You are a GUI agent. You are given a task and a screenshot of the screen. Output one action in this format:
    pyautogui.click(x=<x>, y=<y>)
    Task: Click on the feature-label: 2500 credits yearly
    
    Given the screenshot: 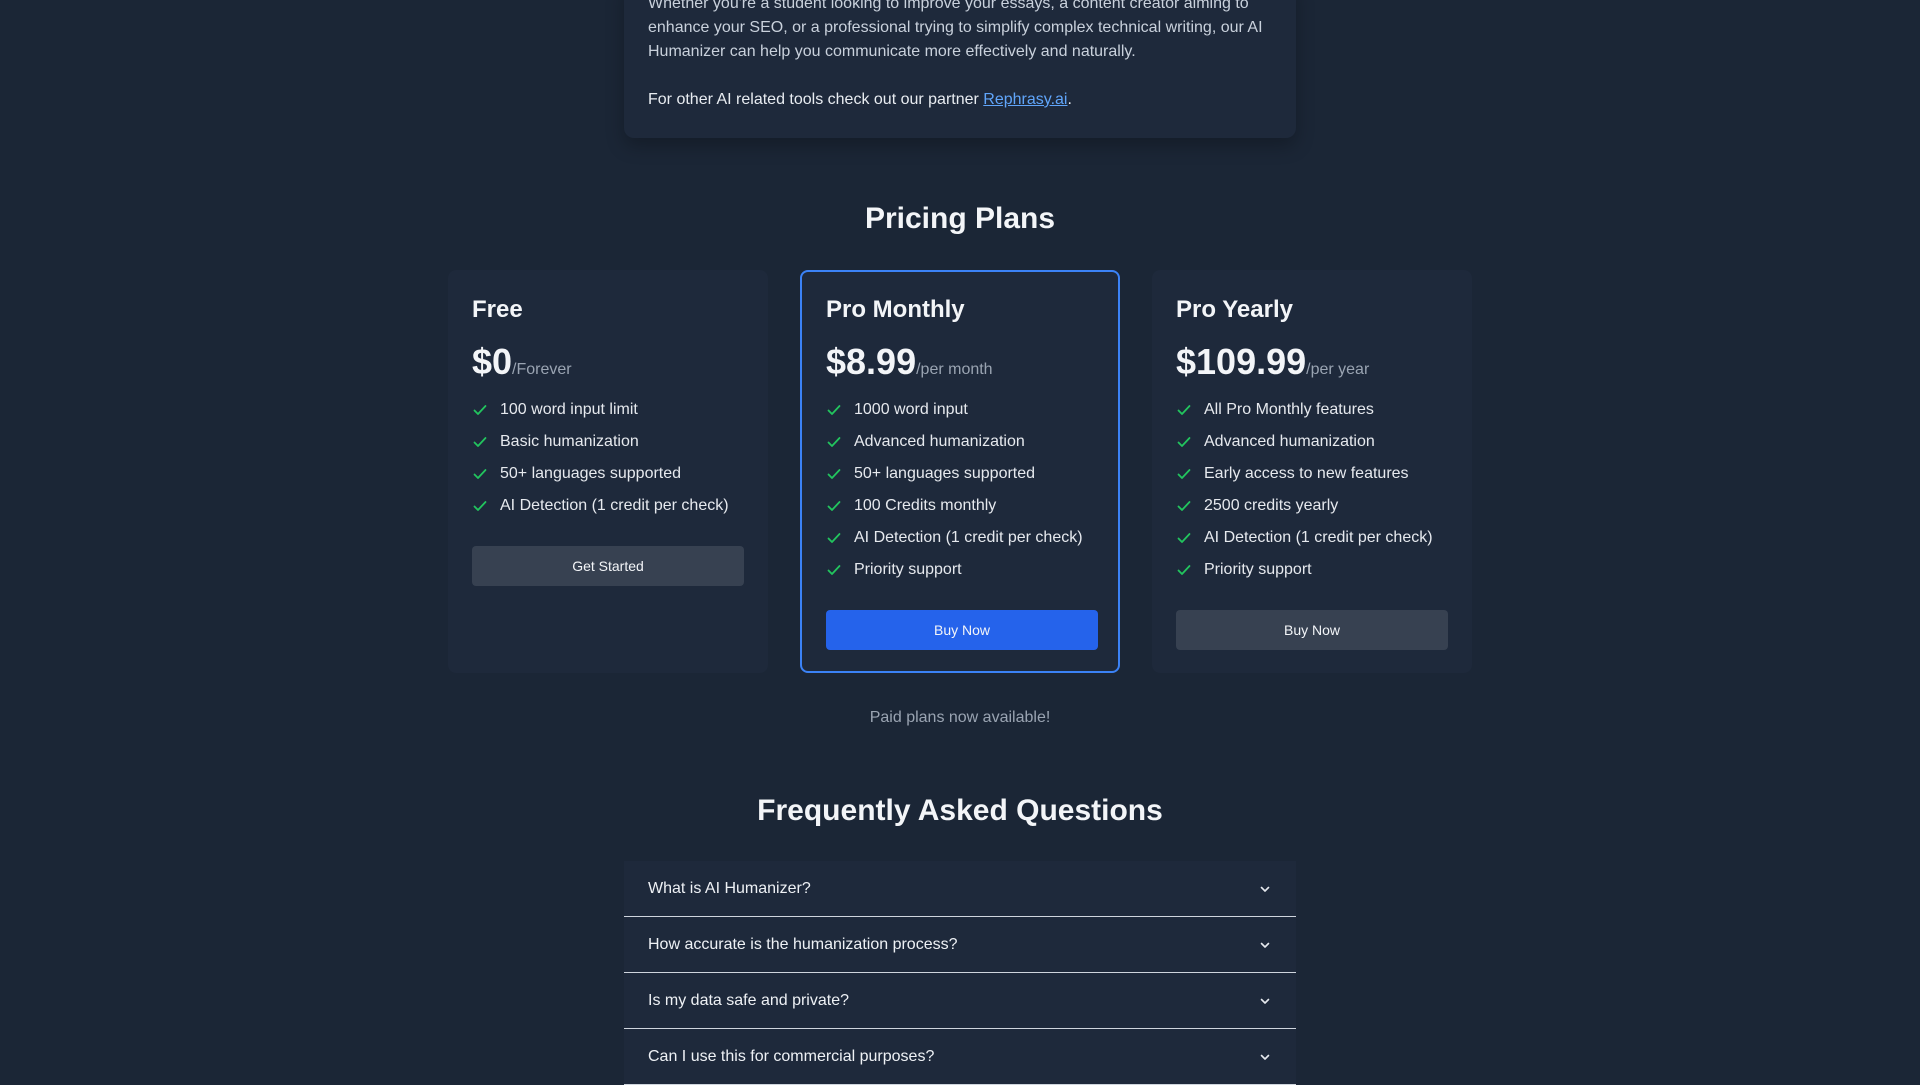 What is the action you would take?
    pyautogui.click(x=1271, y=505)
    